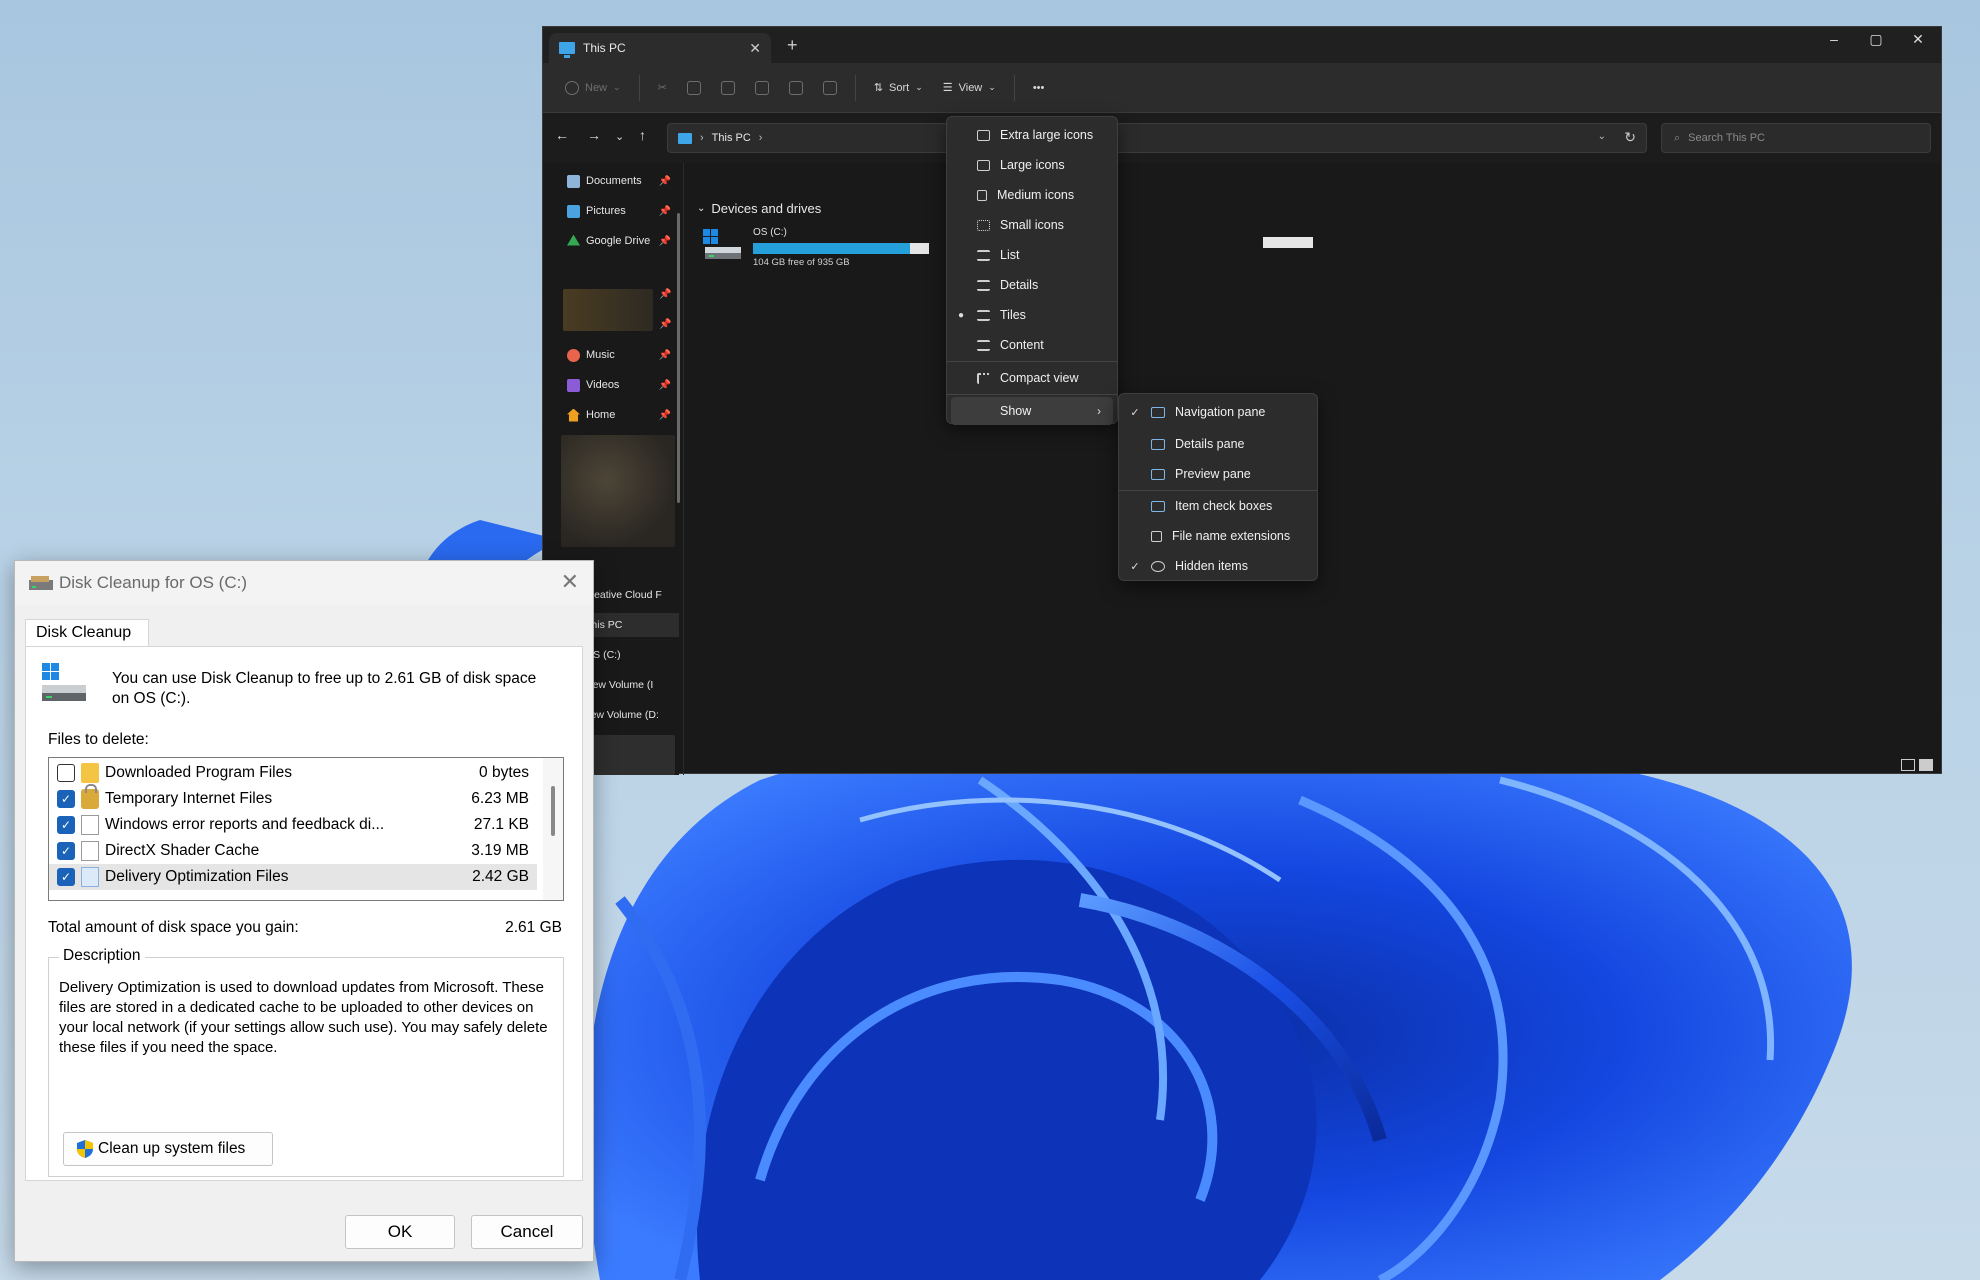  What do you see at coordinates (619, 241) in the screenshot?
I see `nav-item-google-drive: Google Drive 📌` at bounding box center [619, 241].